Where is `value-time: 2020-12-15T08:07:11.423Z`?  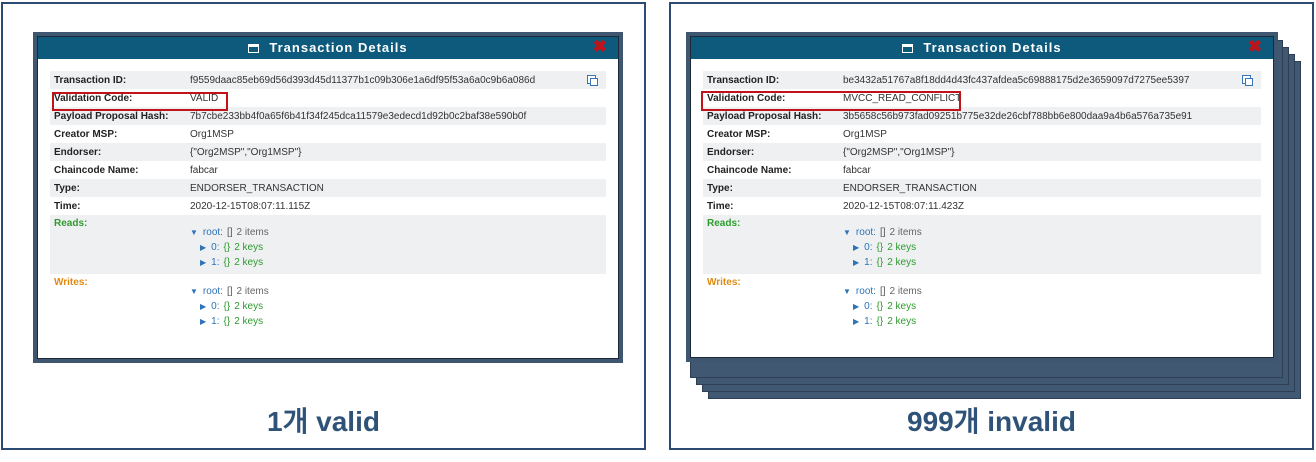
value-time: 2020-12-15T08:07:11.423Z is located at coordinates (904, 206).